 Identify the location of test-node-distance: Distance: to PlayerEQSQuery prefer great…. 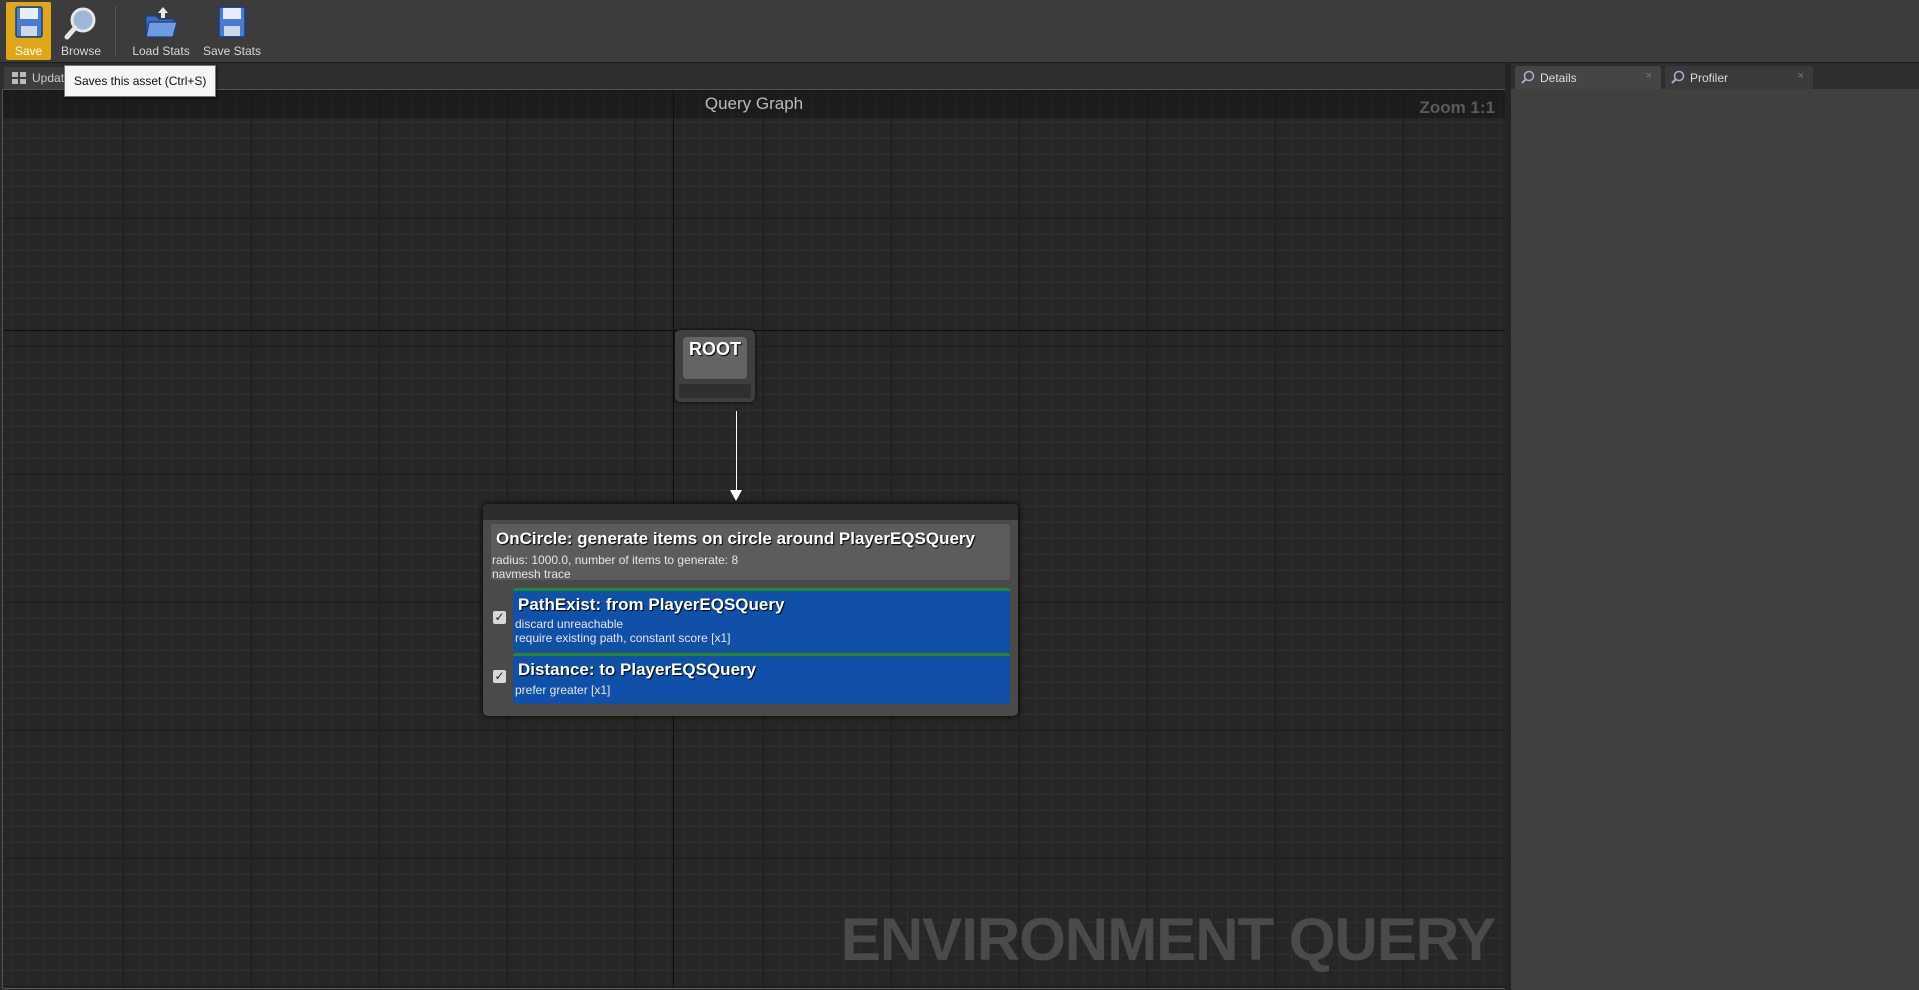
(761, 678).